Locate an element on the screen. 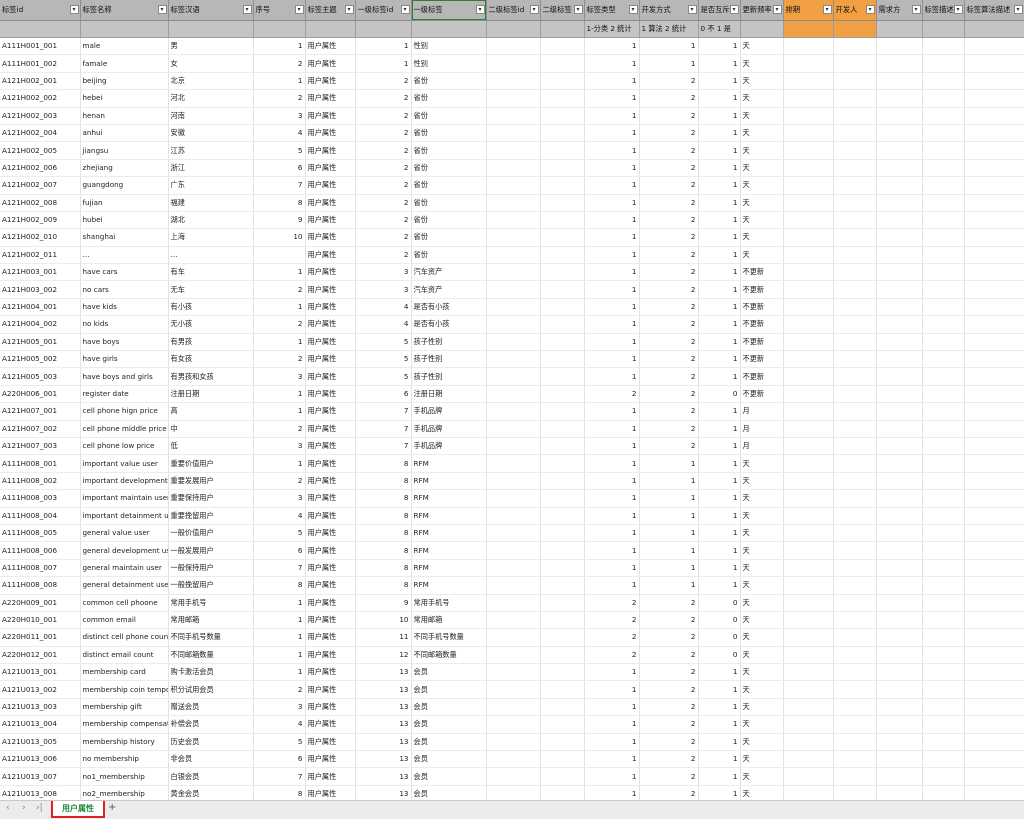 This screenshot has width=1024, height=819. table-cell: register date is located at coordinates (124, 394).